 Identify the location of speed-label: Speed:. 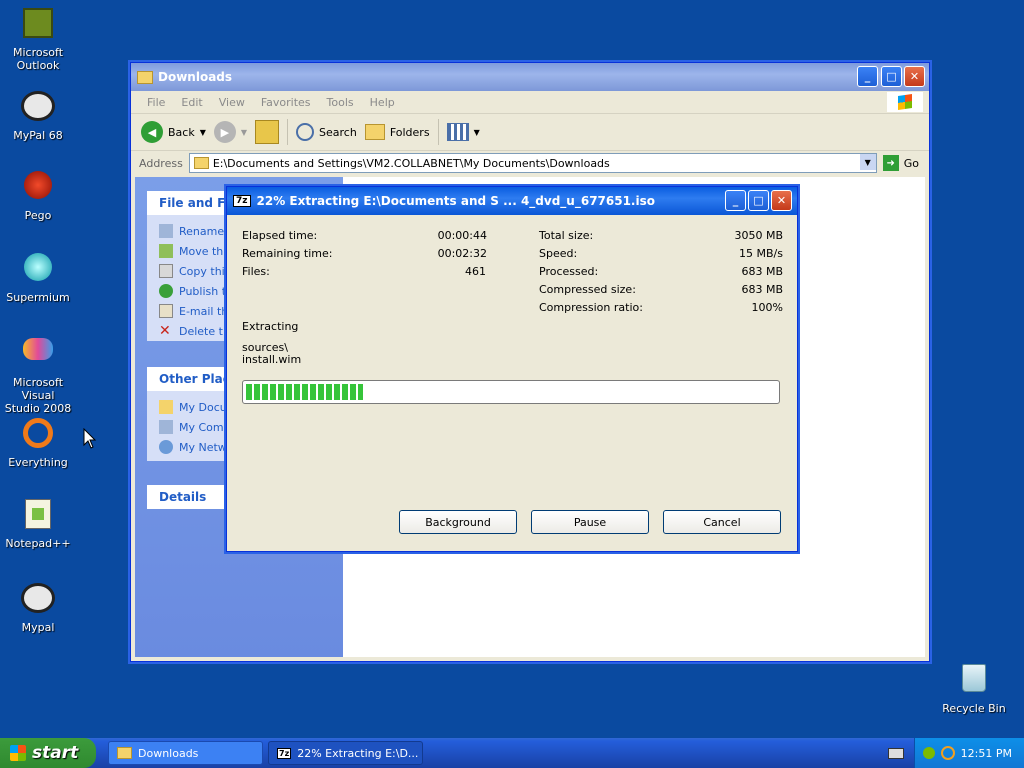
(558, 253).